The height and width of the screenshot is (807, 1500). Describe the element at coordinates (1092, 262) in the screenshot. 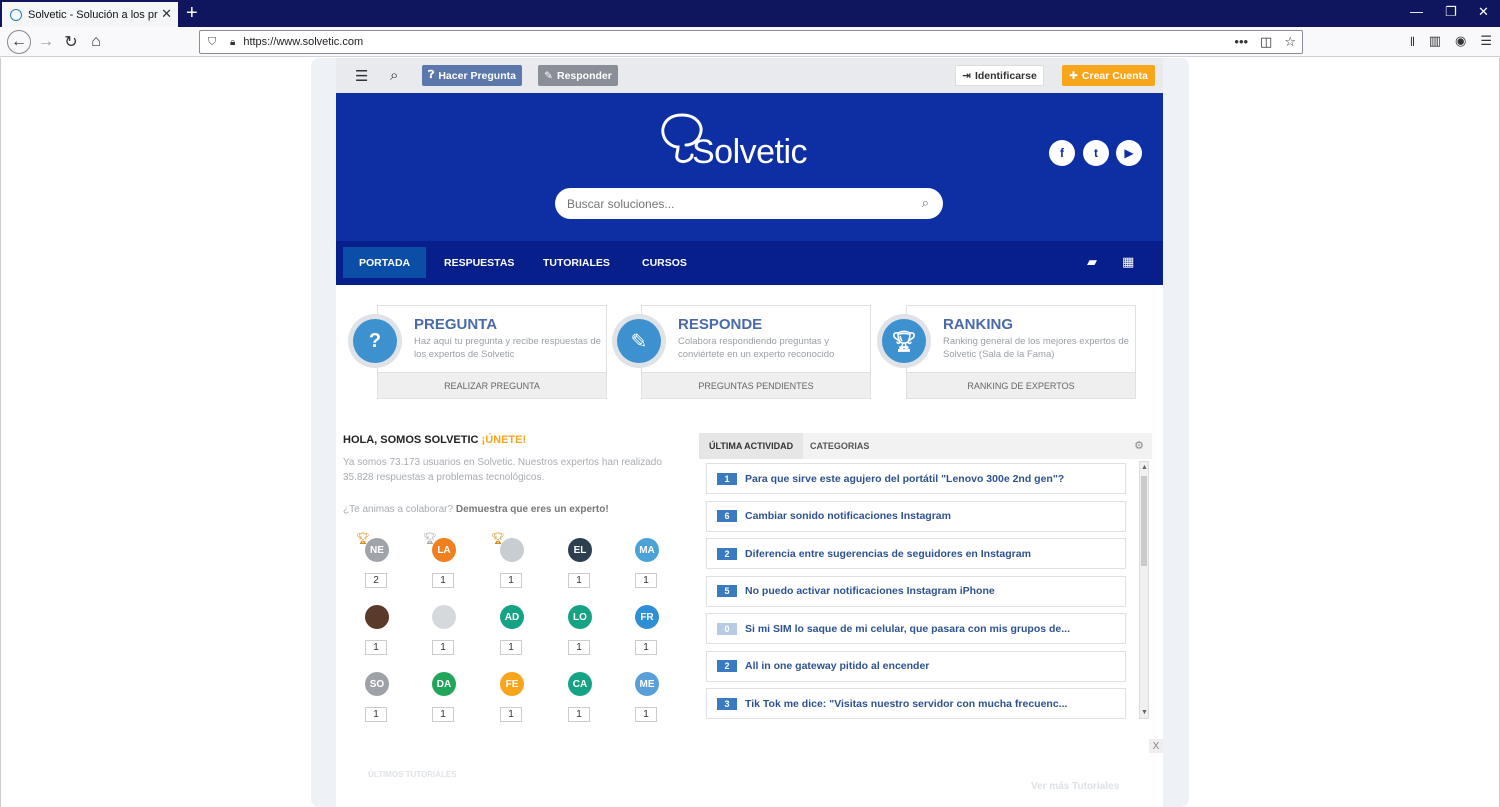

I see `folder-icon: ▰` at that location.